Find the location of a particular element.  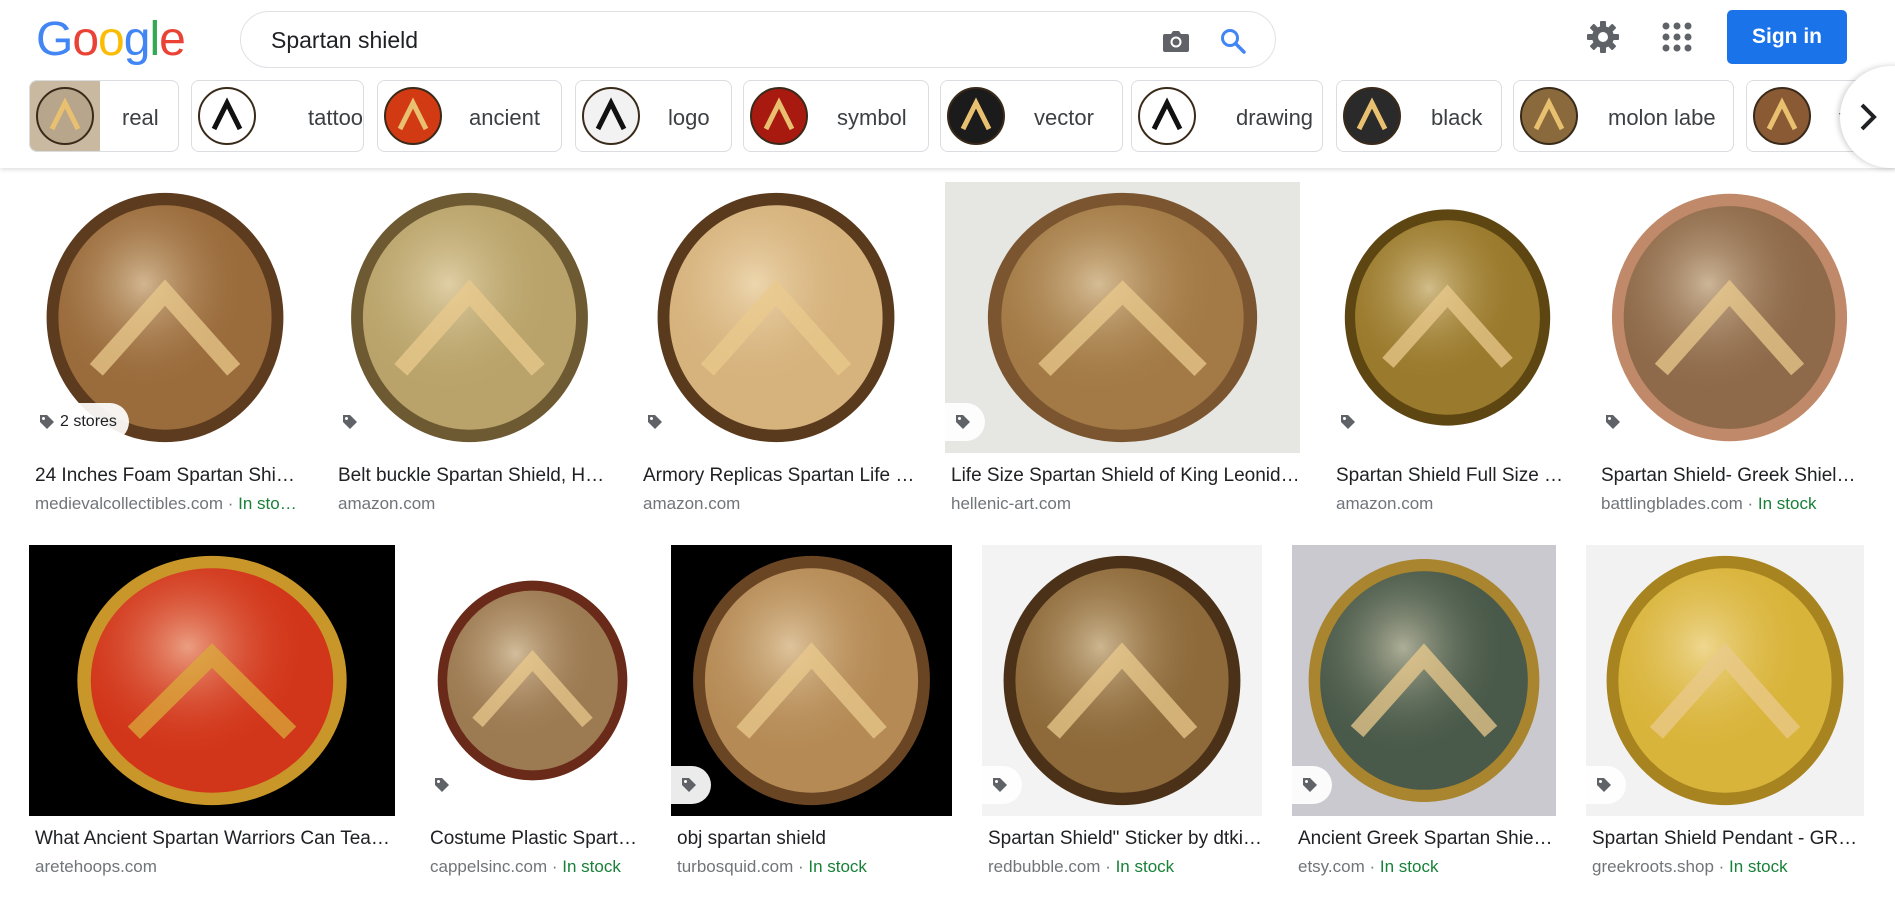

logo-letter: g is located at coordinates (137, 39).